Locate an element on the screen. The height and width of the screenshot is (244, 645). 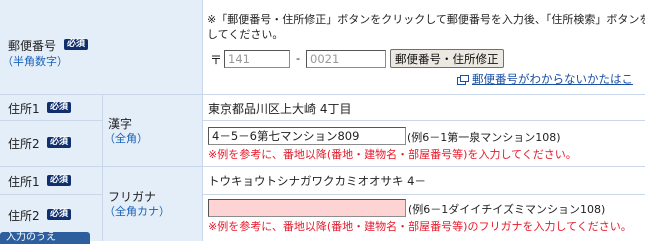
kanji-example-text: (例6－1第一泉マンション108) is located at coordinates (484, 137).